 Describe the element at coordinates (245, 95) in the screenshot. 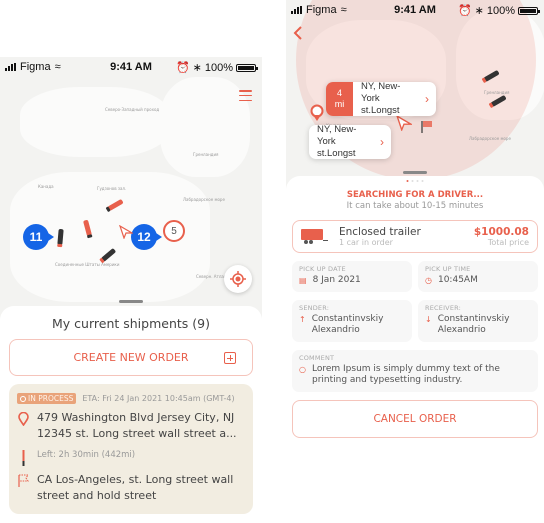

I see `menu-button` at that location.